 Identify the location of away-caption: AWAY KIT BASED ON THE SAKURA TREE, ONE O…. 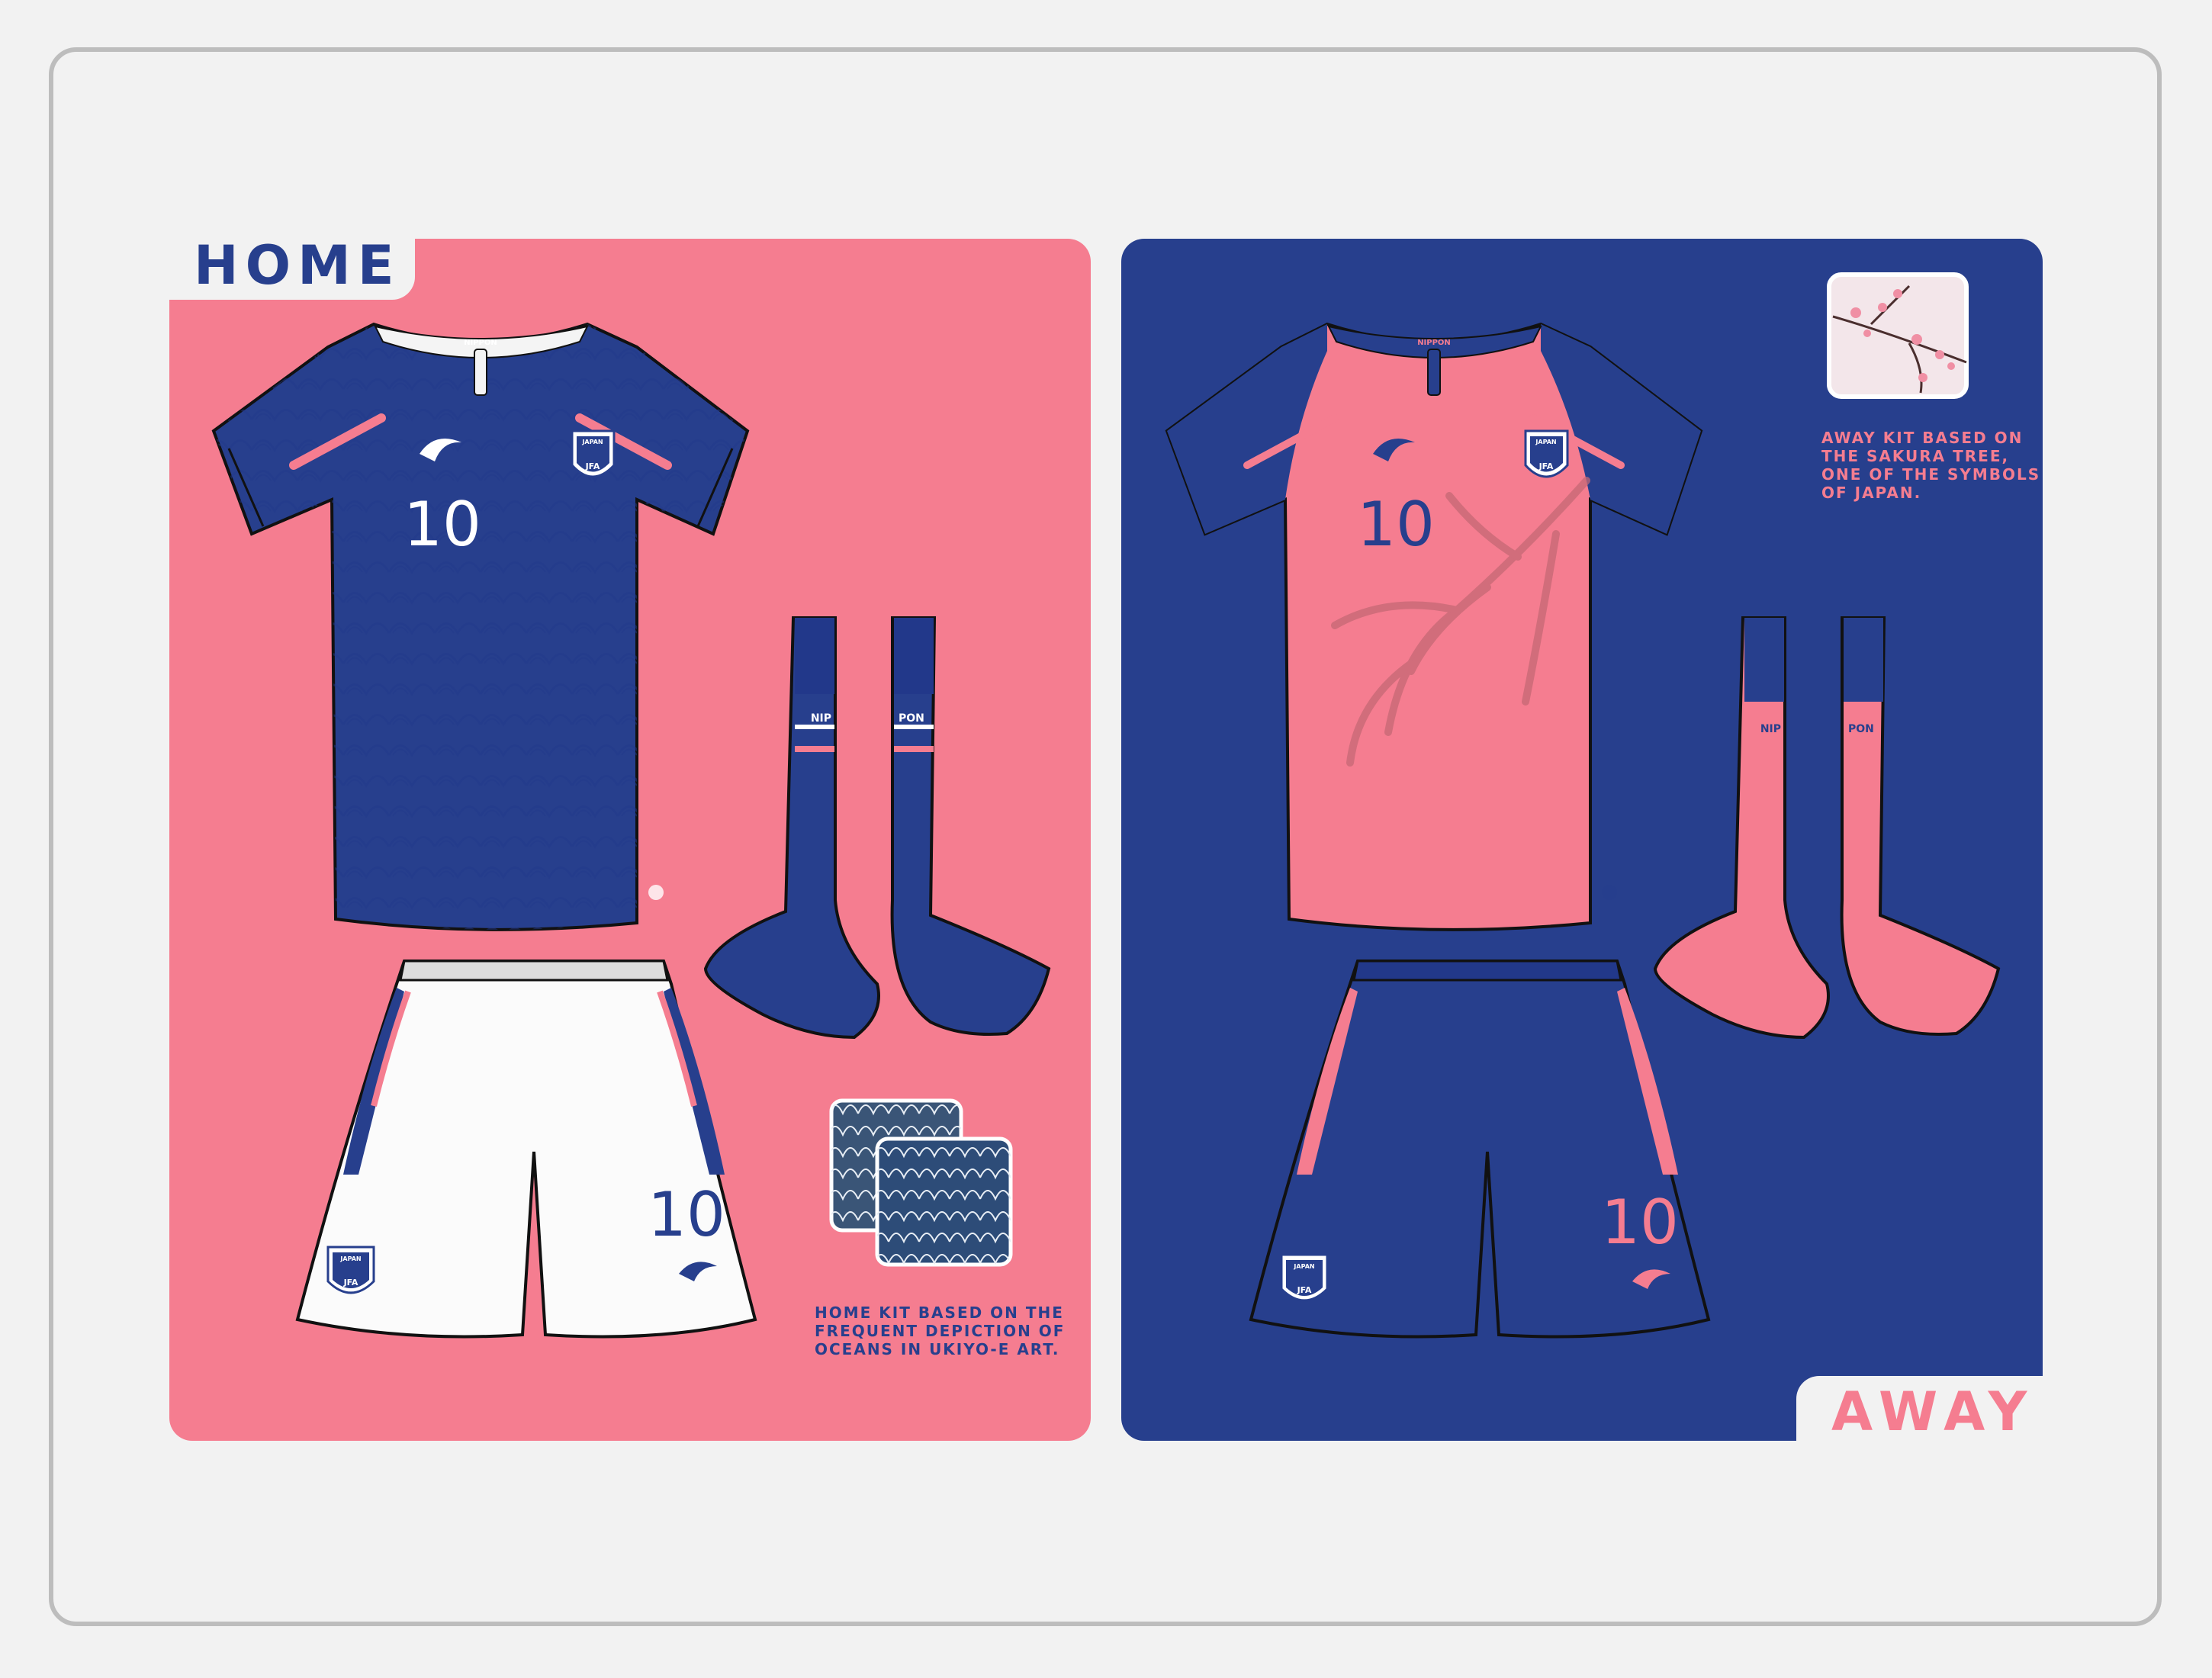
(1931, 465).